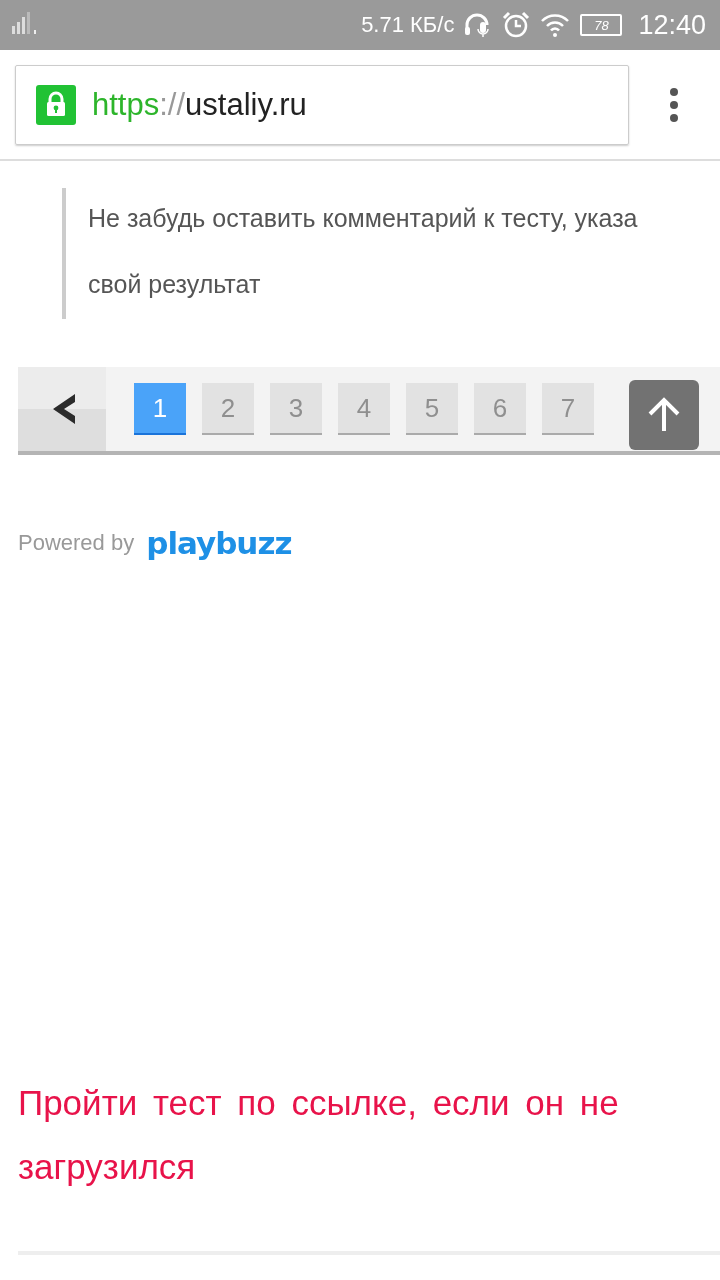  What do you see at coordinates (674, 104) in the screenshot?
I see `menu-icon` at bounding box center [674, 104].